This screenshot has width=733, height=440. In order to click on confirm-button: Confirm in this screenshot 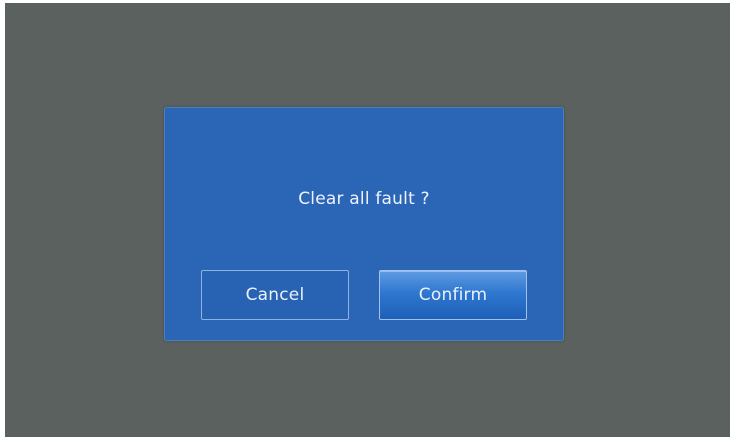, I will do `click(453, 295)`.